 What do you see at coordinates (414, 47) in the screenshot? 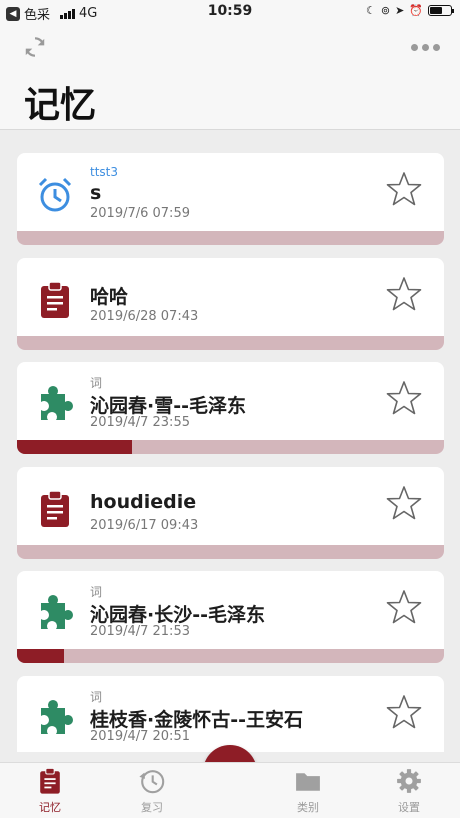
I see `more-dot-icon` at bounding box center [414, 47].